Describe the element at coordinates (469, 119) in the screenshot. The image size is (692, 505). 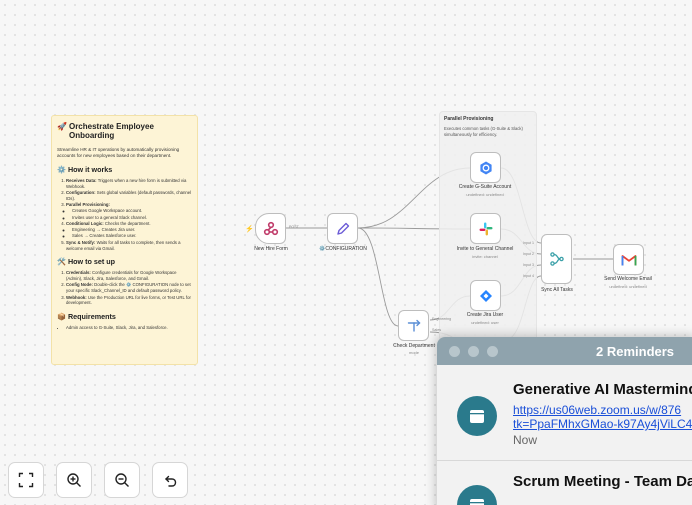
I see `group-title: Parallel Provisioning` at that location.